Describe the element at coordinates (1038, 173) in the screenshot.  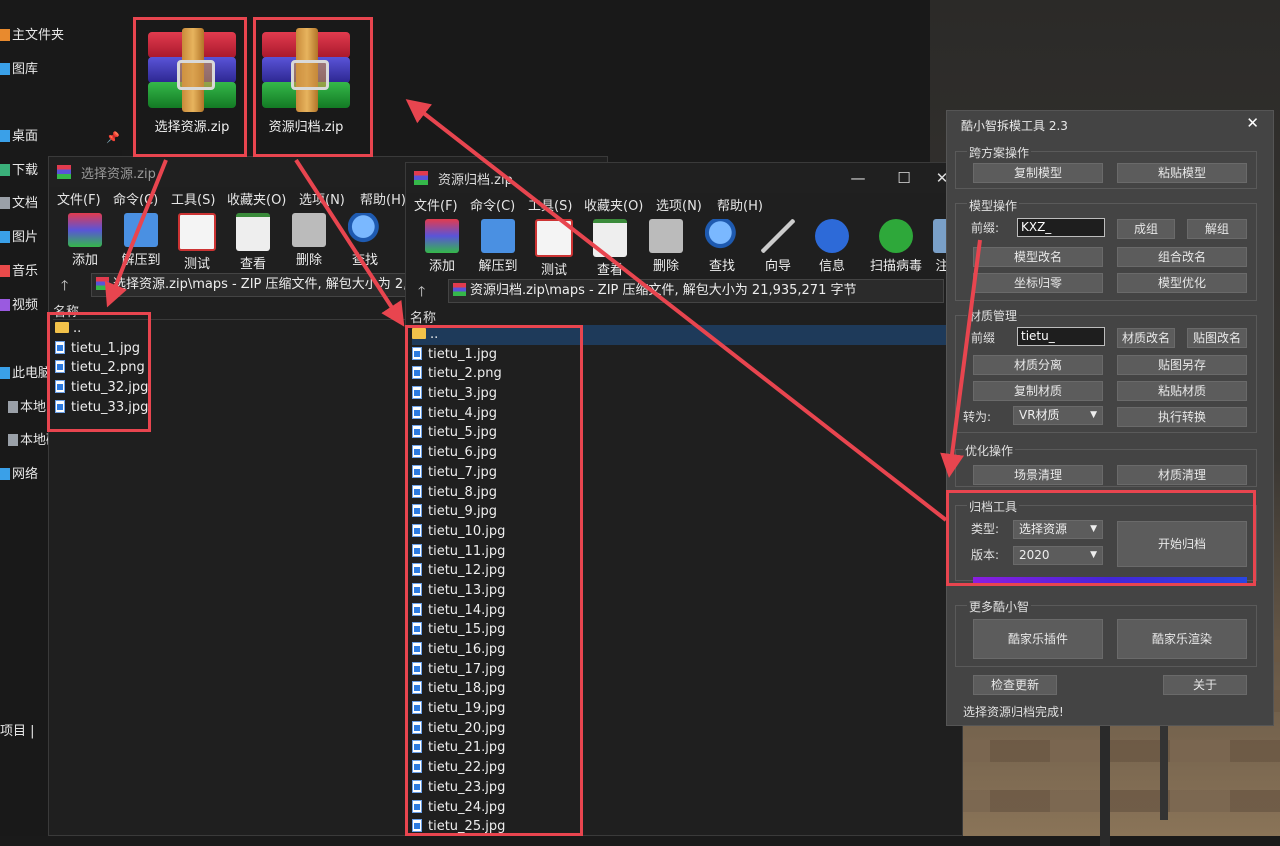
I see `copy-model-button: 复制模型` at that location.